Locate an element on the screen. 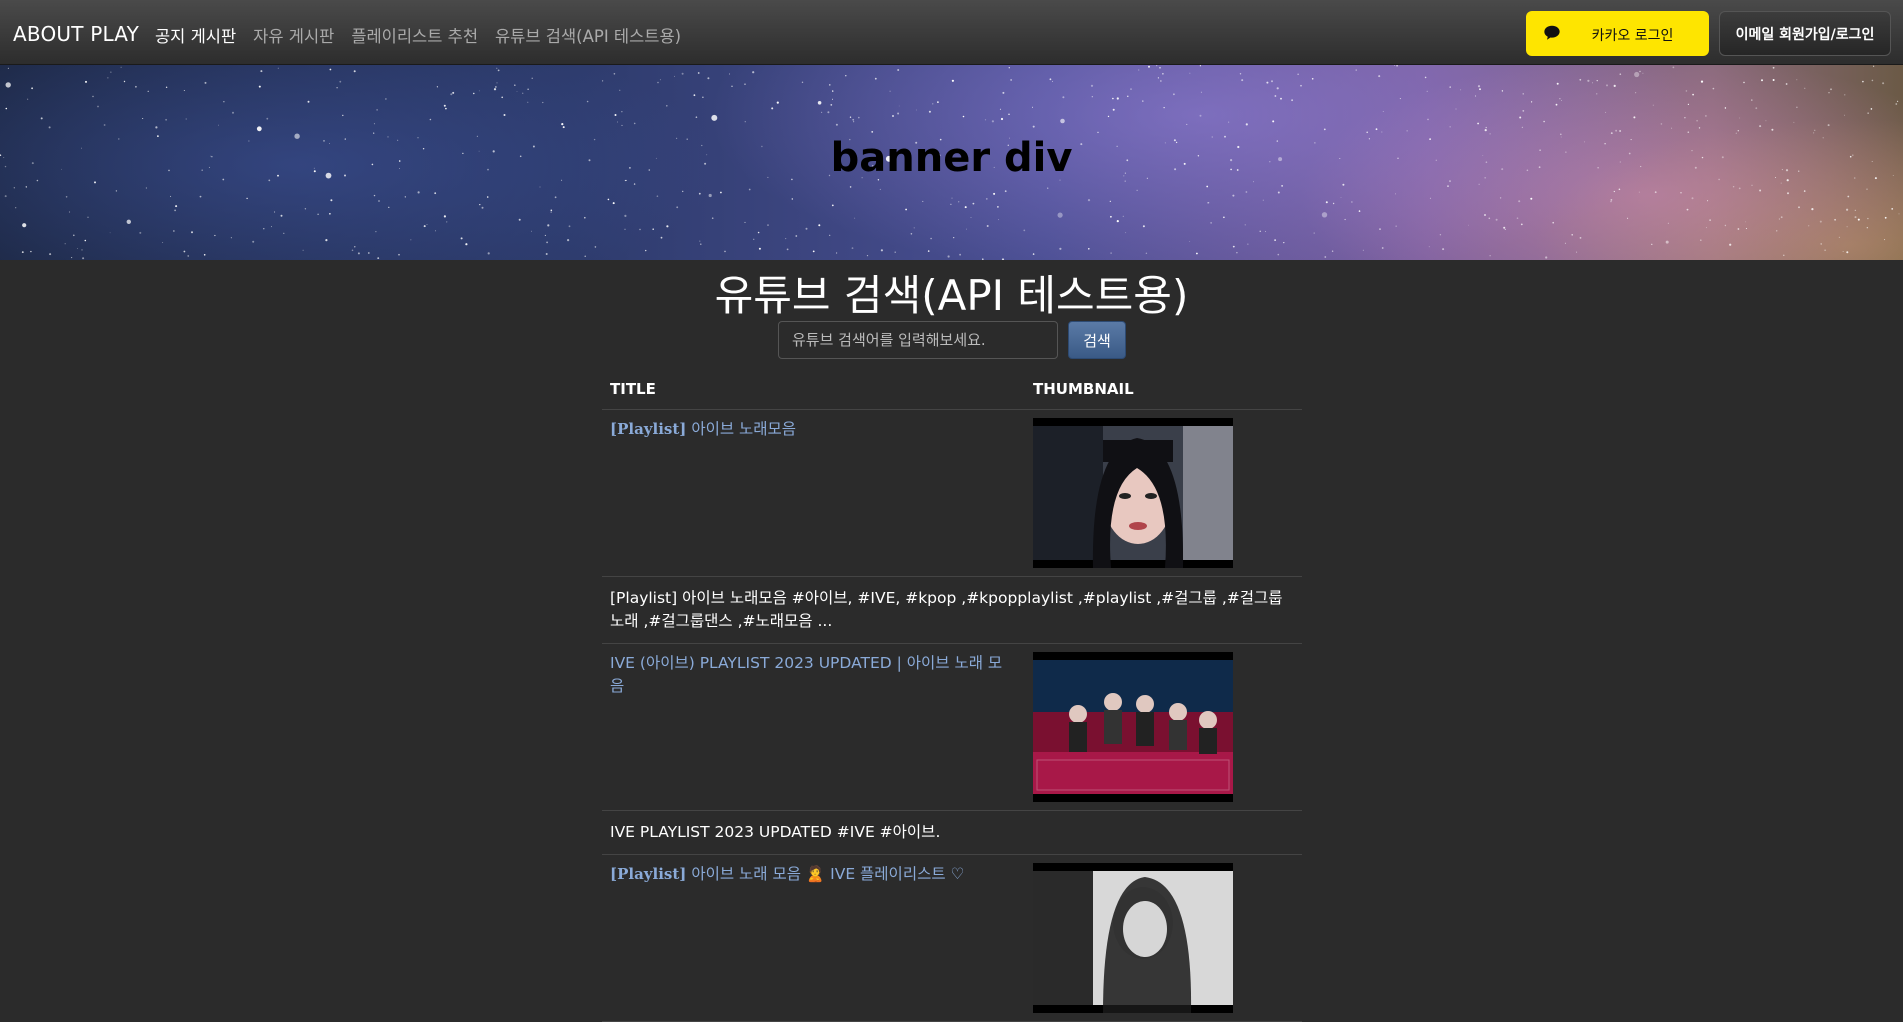 The height and width of the screenshot is (1022, 1903). table-row: IVE PLAYLIST 2023 UPDATED #IVE #아이브. is located at coordinates (952, 833).